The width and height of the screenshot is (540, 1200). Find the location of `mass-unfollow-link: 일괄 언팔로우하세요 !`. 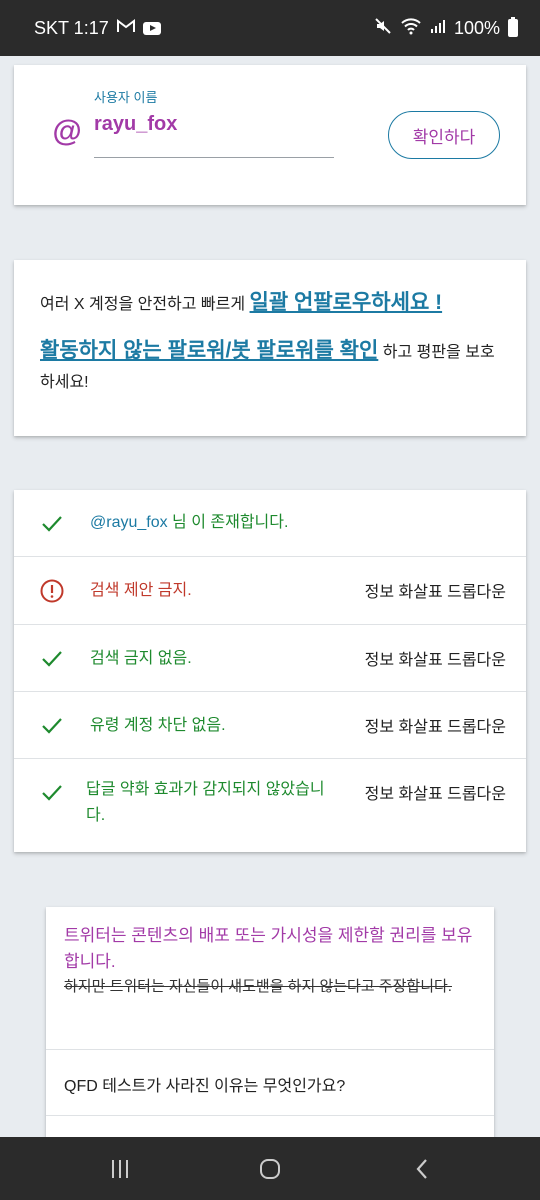

mass-unfollow-link: 일괄 언팔로우하세요 ! is located at coordinates (346, 302).